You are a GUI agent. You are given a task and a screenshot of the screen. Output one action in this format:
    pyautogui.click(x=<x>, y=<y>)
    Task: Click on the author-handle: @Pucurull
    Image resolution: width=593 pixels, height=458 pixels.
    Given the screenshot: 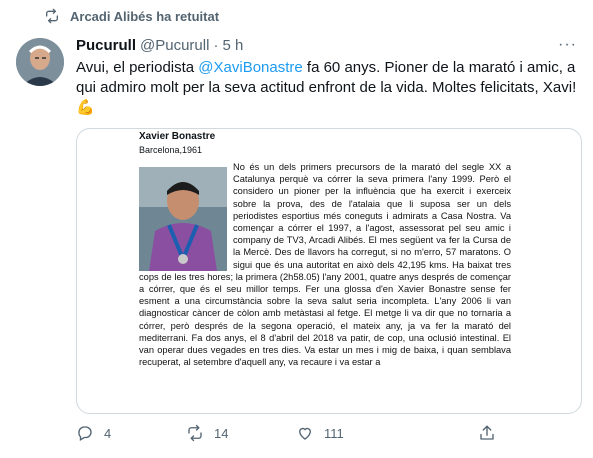 What is the action you would take?
    pyautogui.click(x=174, y=45)
    